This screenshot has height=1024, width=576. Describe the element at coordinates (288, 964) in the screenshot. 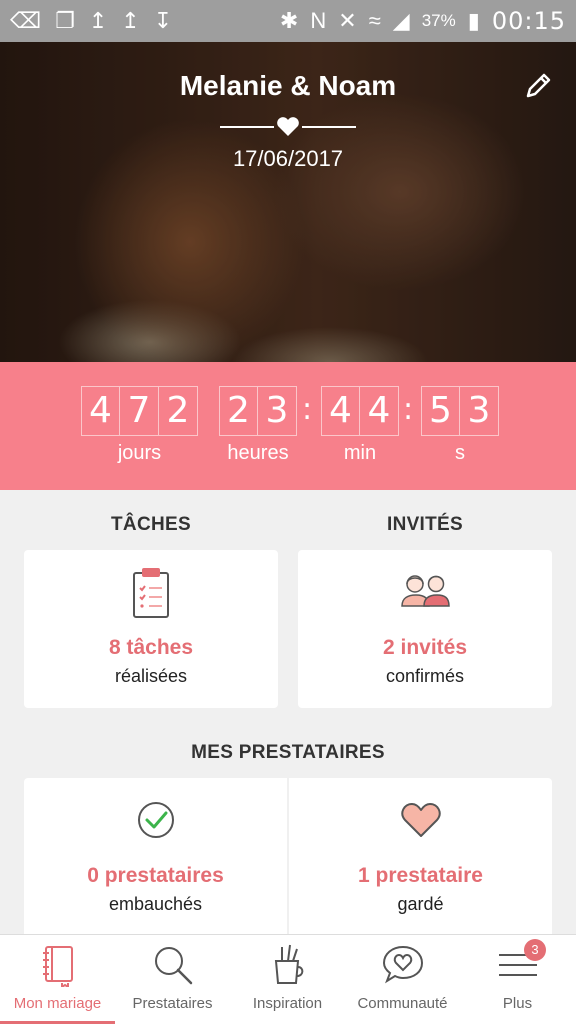

I see `brushes-icon` at that location.